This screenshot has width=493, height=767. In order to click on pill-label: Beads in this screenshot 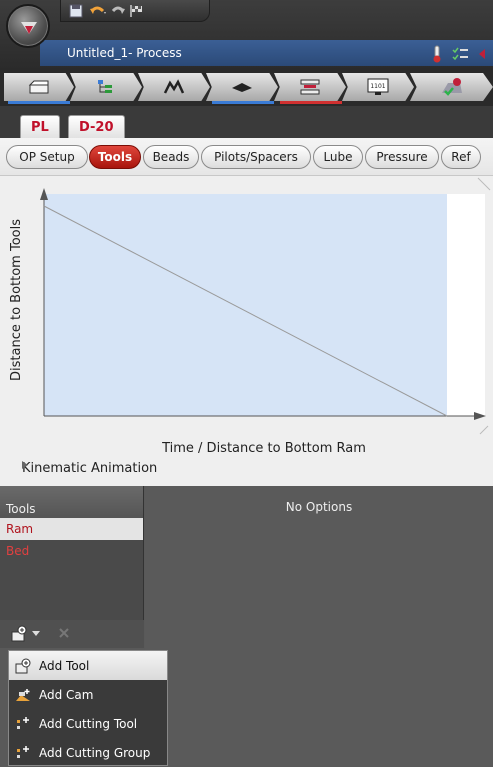, I will do `click(171, 157)`.